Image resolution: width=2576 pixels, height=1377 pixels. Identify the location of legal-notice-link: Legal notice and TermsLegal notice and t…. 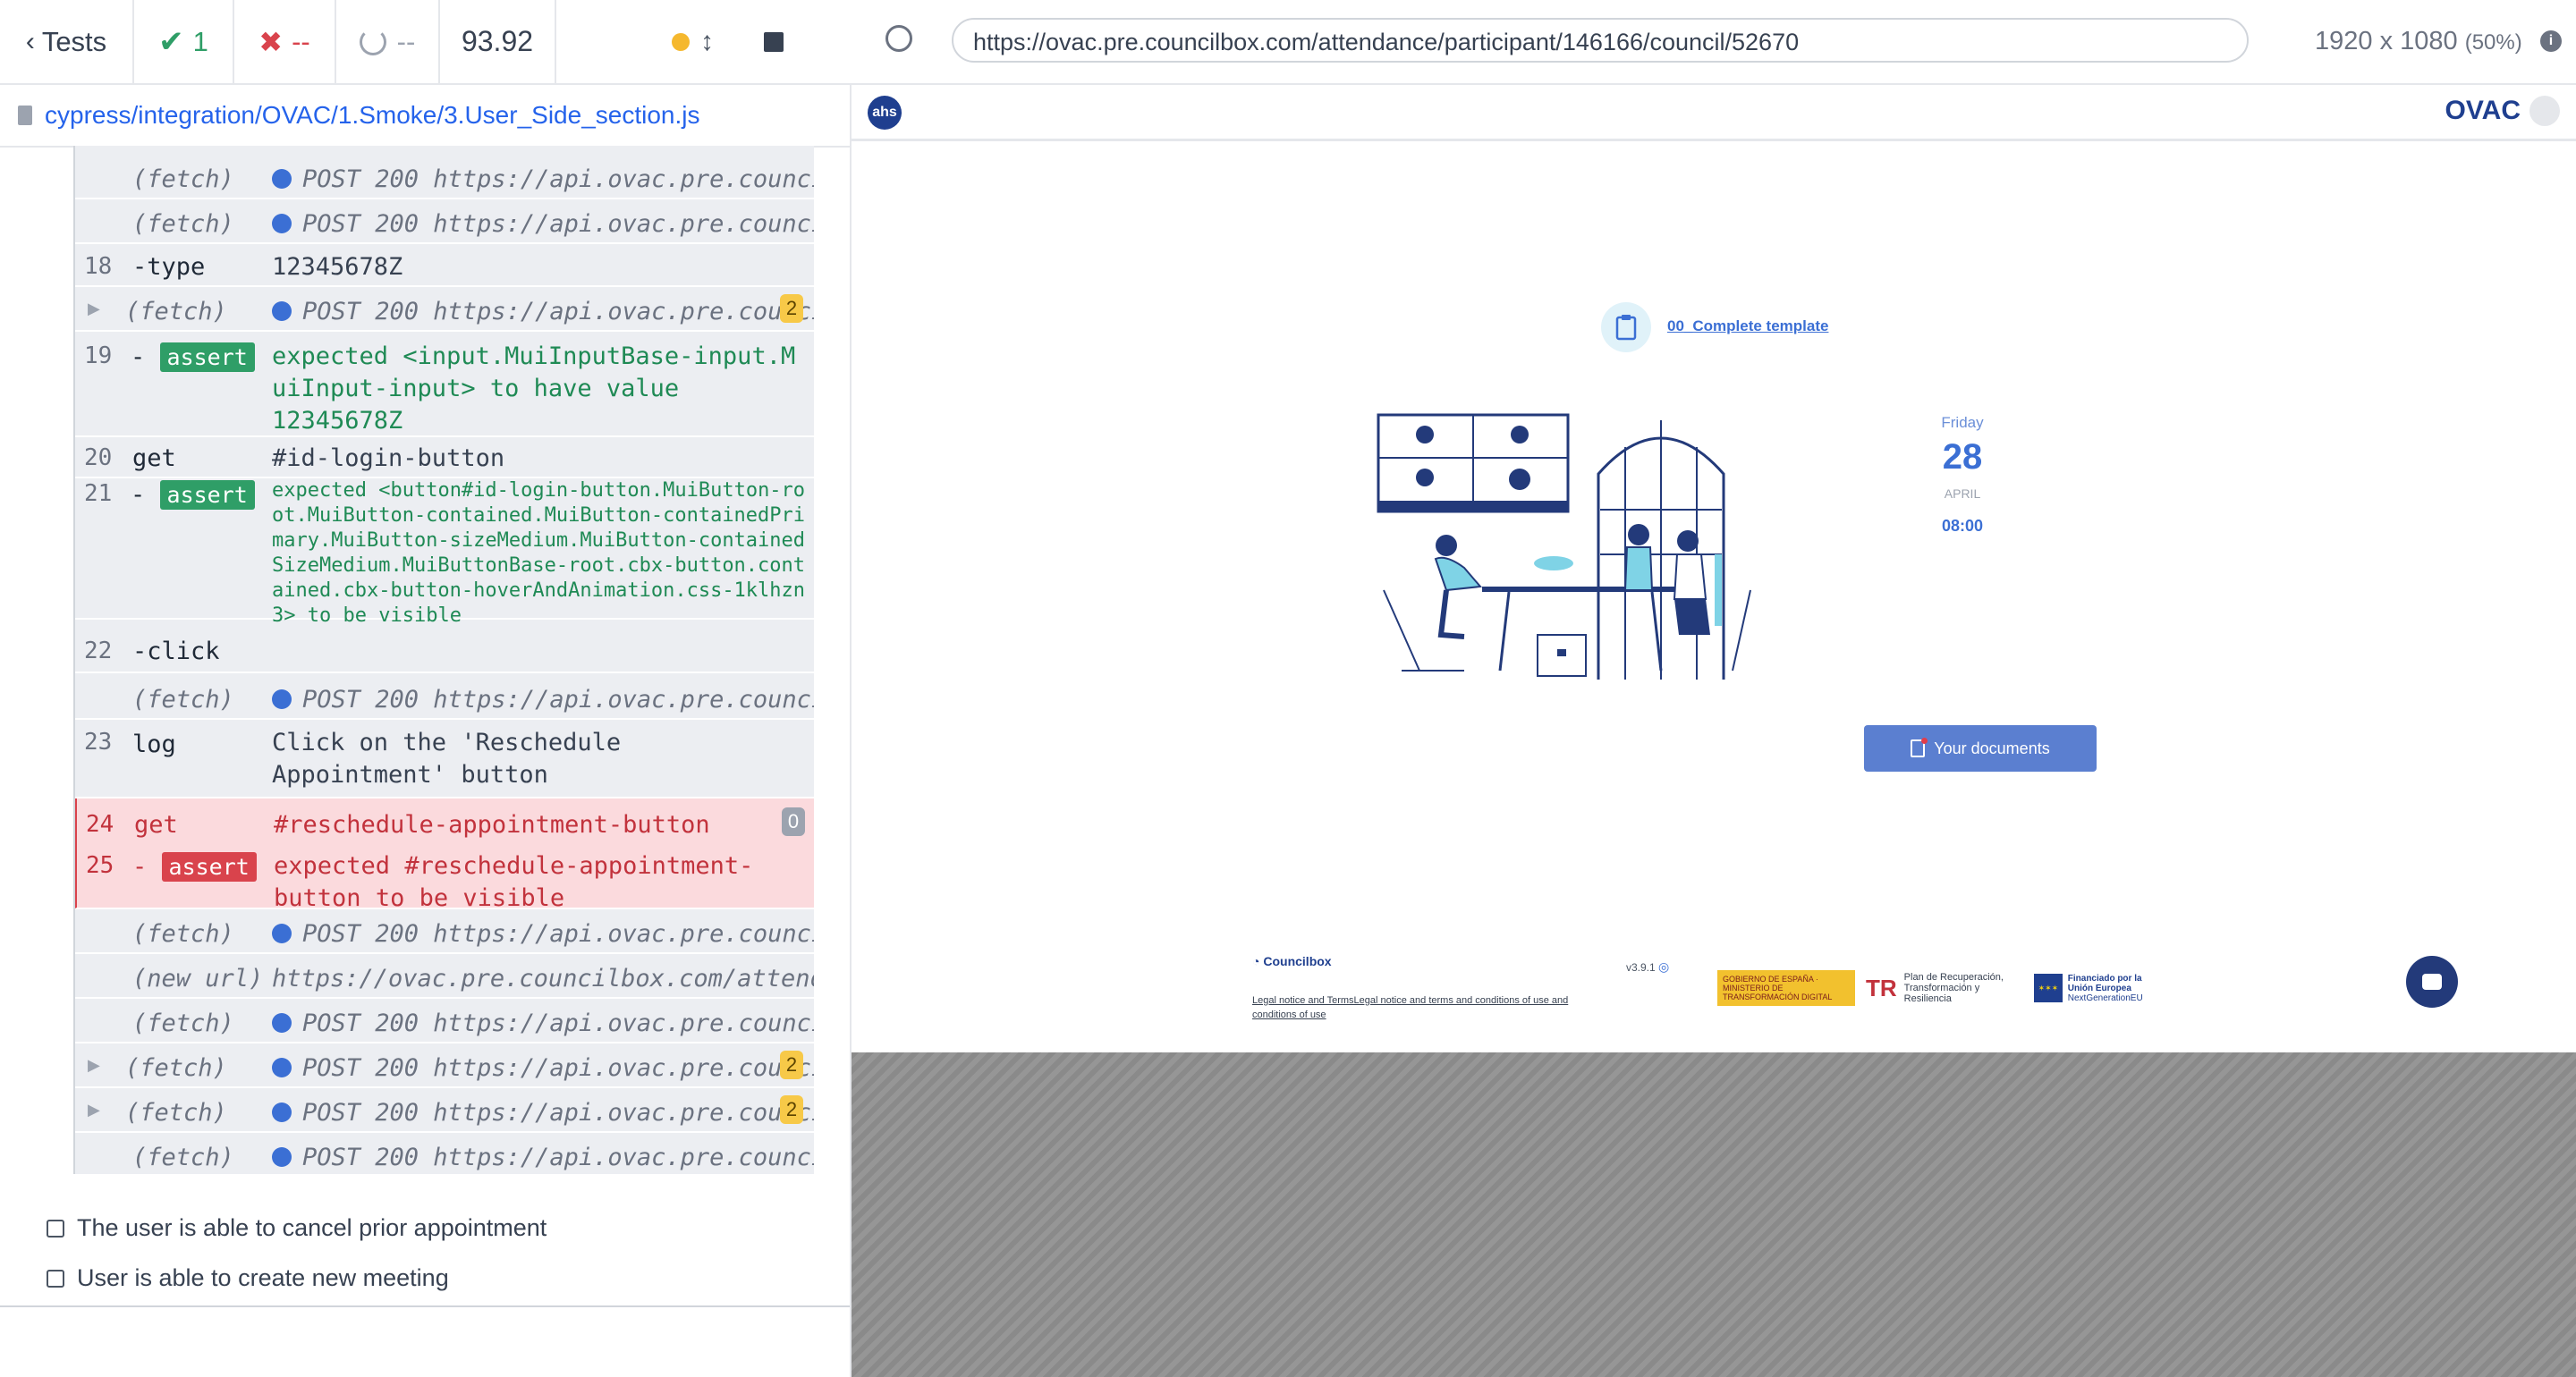
(1422, 1007).